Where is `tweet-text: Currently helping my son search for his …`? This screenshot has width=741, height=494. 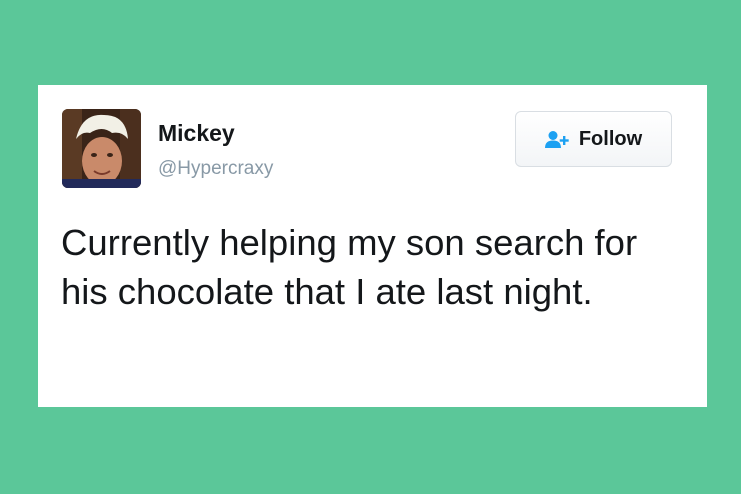 tweet-text: Currently helping my son search for his … is located at coordinates (349, 267).